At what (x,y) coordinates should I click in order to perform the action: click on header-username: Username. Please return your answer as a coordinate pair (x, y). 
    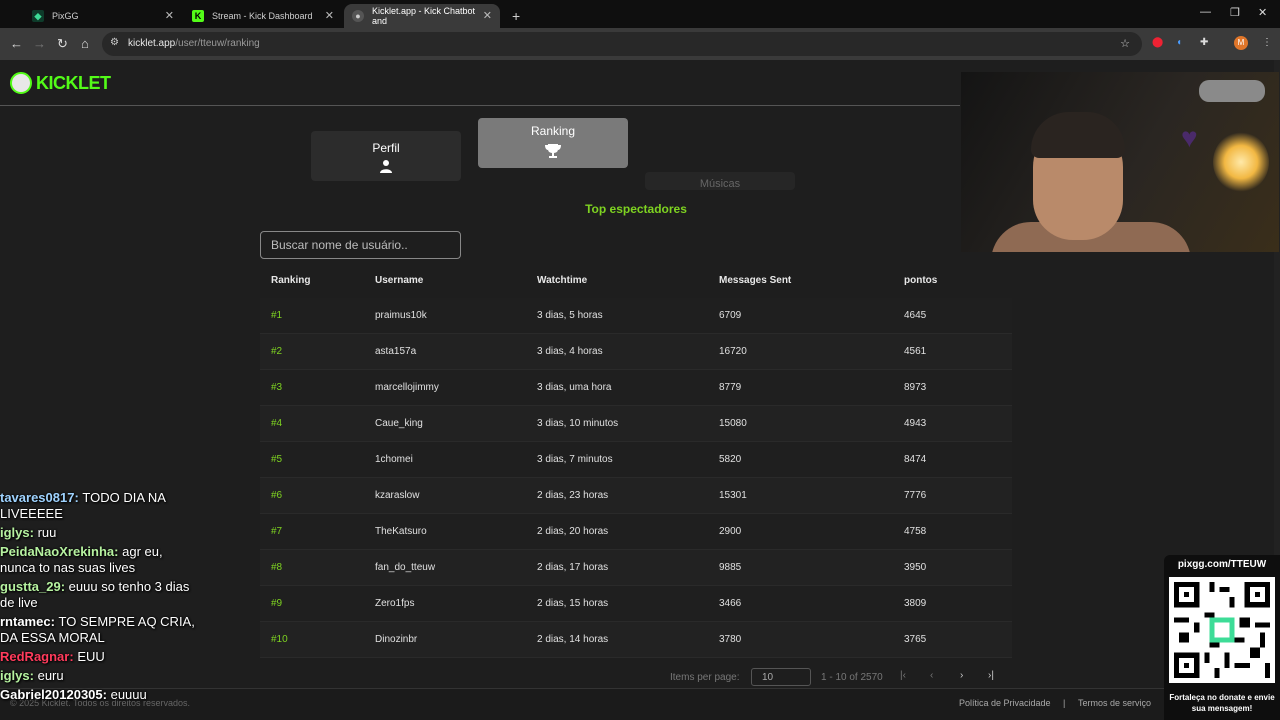
    Looking at the image, I should click on (399, 280).